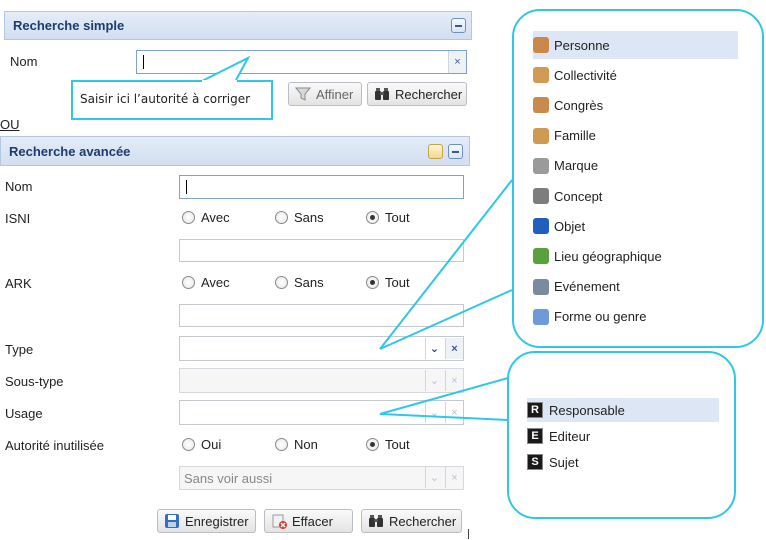 Image resolution: width=766 pixels, height=540 pixels. I want to click on usage-clear-button: ×, so click(454, 412).